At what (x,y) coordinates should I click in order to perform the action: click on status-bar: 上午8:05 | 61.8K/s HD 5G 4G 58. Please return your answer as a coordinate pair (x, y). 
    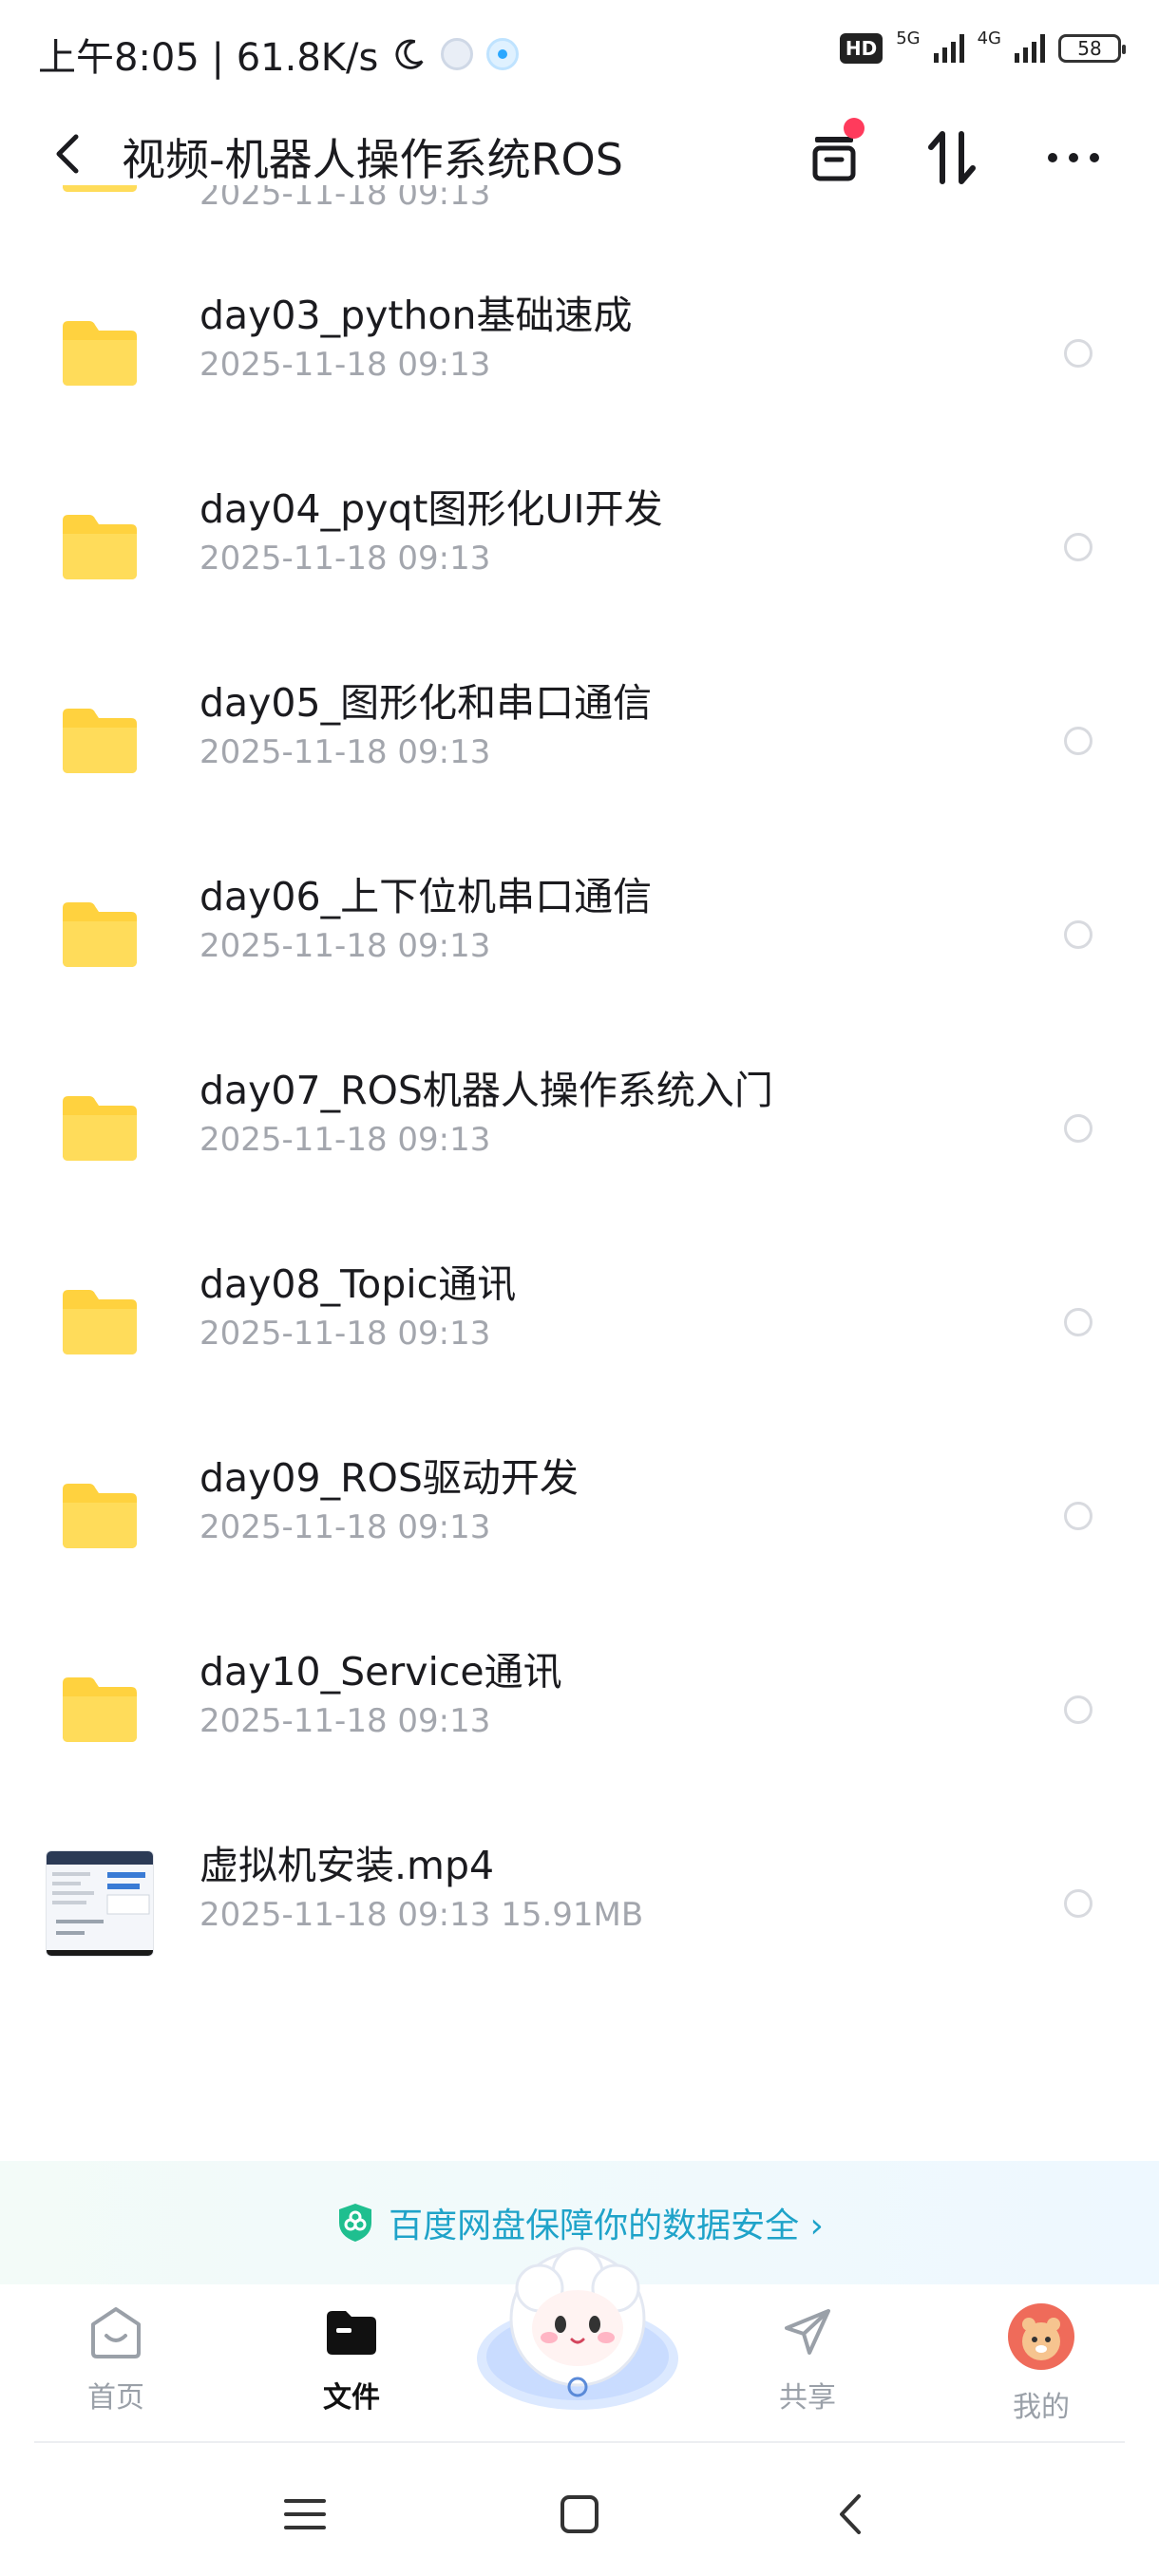
    Looking at the image, I should click on (579, 53).